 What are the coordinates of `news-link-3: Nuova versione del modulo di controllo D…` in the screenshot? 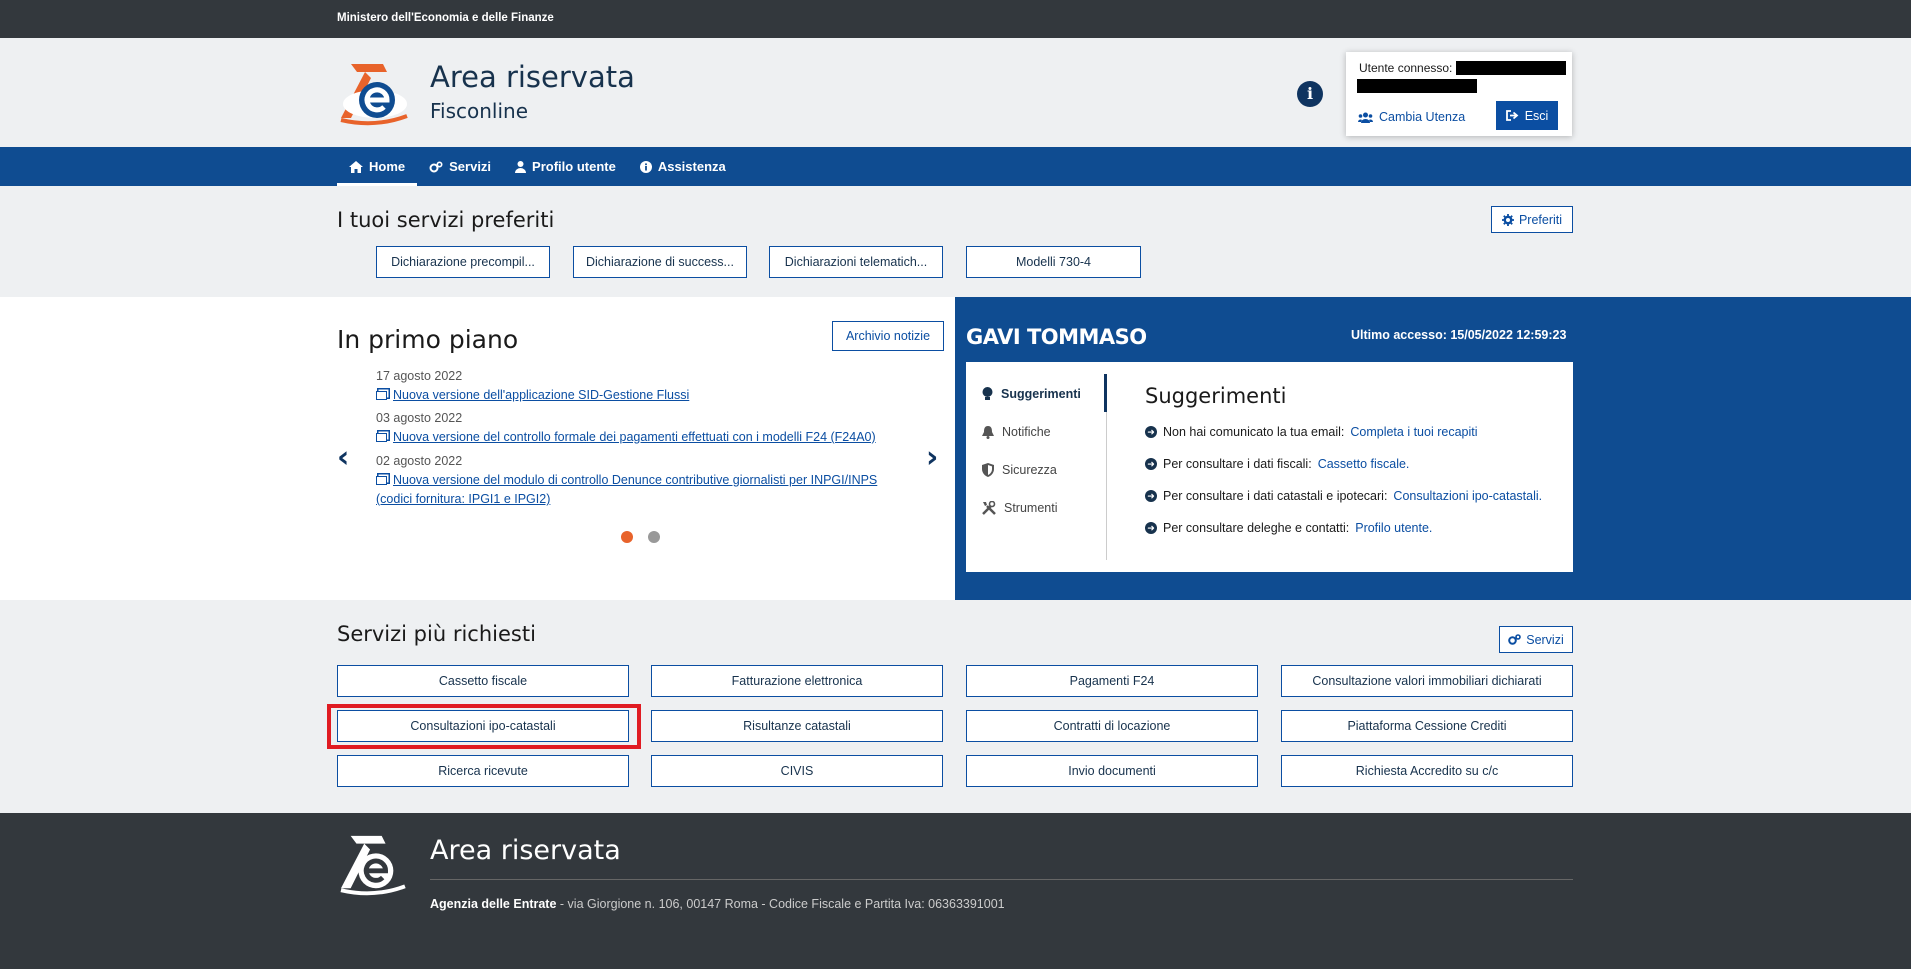 It's located at (641, 490).